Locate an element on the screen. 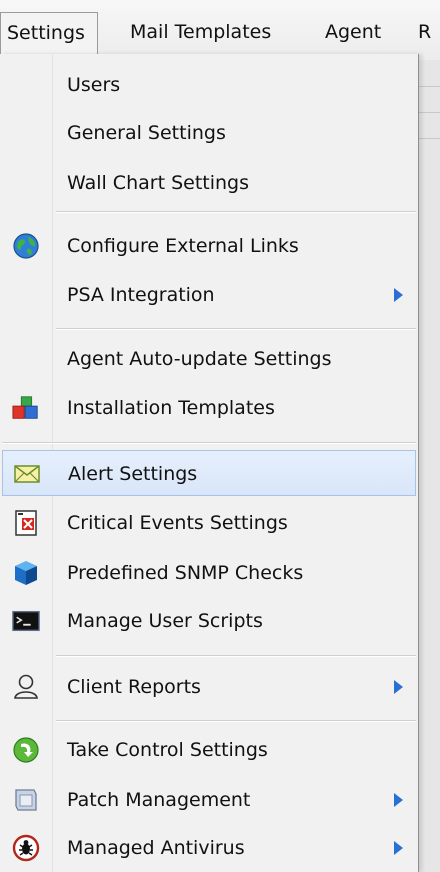  menu-item-wall-chart-settings: Wall Chart Settings is located at coordinates (209, 183).